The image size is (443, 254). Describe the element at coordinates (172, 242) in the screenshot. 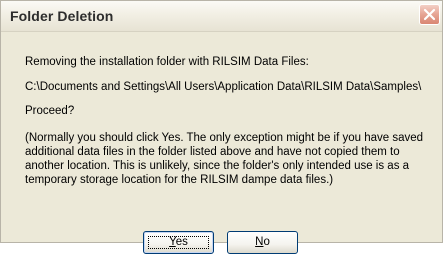

I see `yes-accelerator: Y` at that location.